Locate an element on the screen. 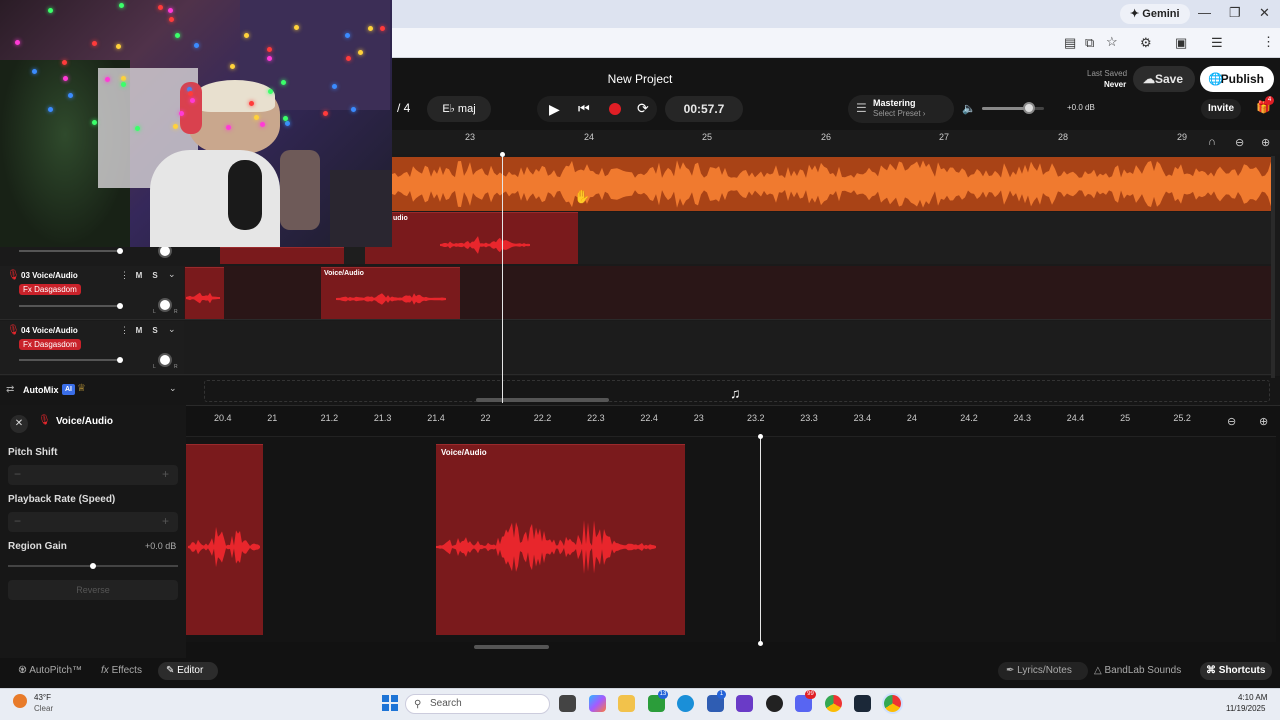 This screenshot has width=1280, height=720. zoom-in-icon: ⊕ is located at coordinates (1265, 142).